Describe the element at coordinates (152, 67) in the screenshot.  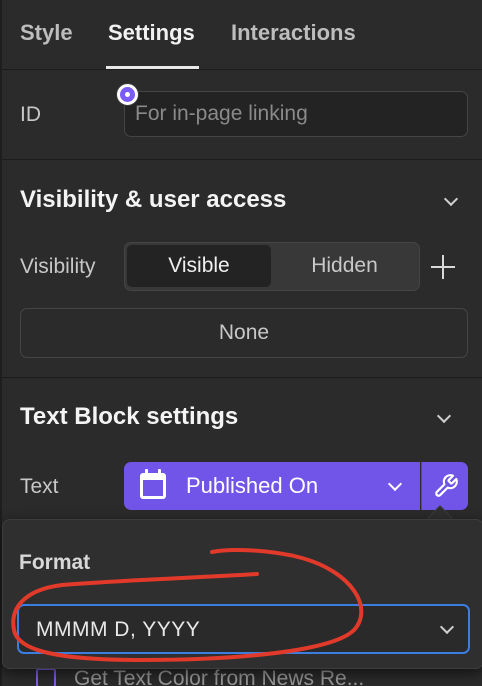
I see `active-tab-indicator` at that location.